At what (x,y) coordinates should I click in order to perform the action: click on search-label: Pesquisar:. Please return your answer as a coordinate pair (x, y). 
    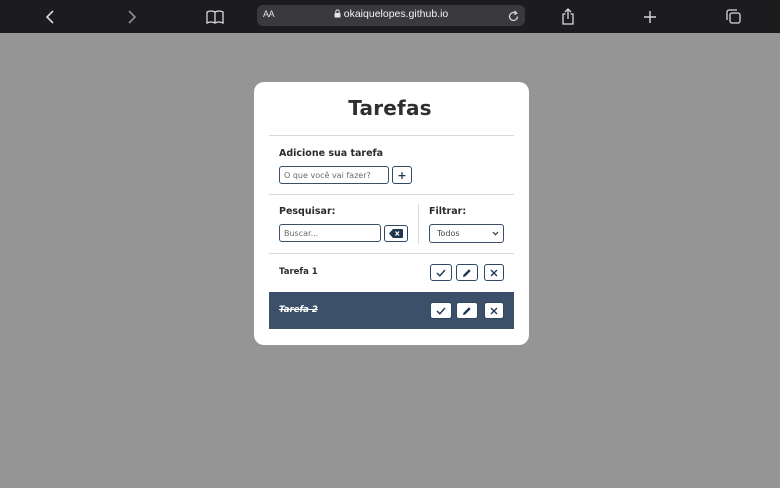
    Looking at the image, I should click on (307, 211).